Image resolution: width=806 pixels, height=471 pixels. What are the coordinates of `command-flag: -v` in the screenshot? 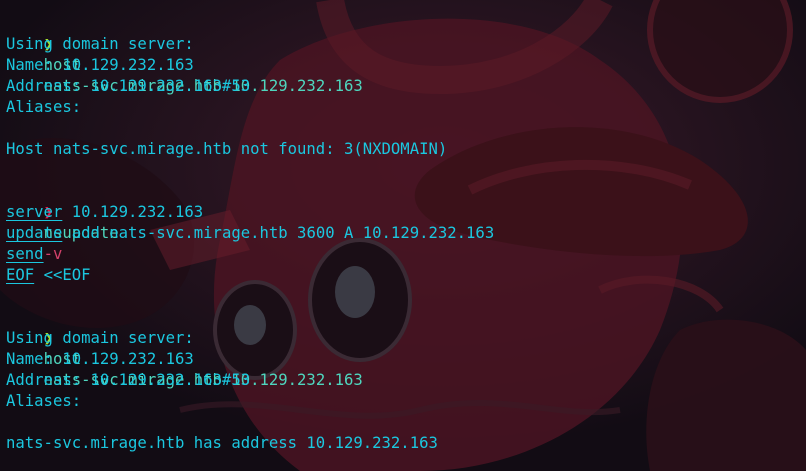 It's located at (53, 254).